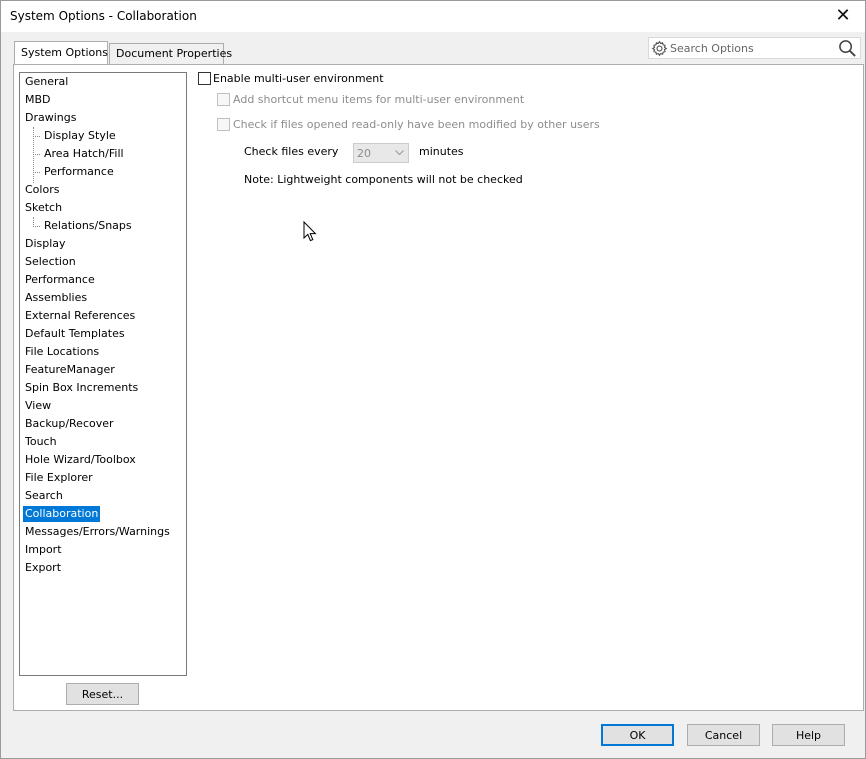  What do you see at coordinates (38, 406) in the screenshot?
I see `tree-item-view: View` at bounding box center [38, 406].